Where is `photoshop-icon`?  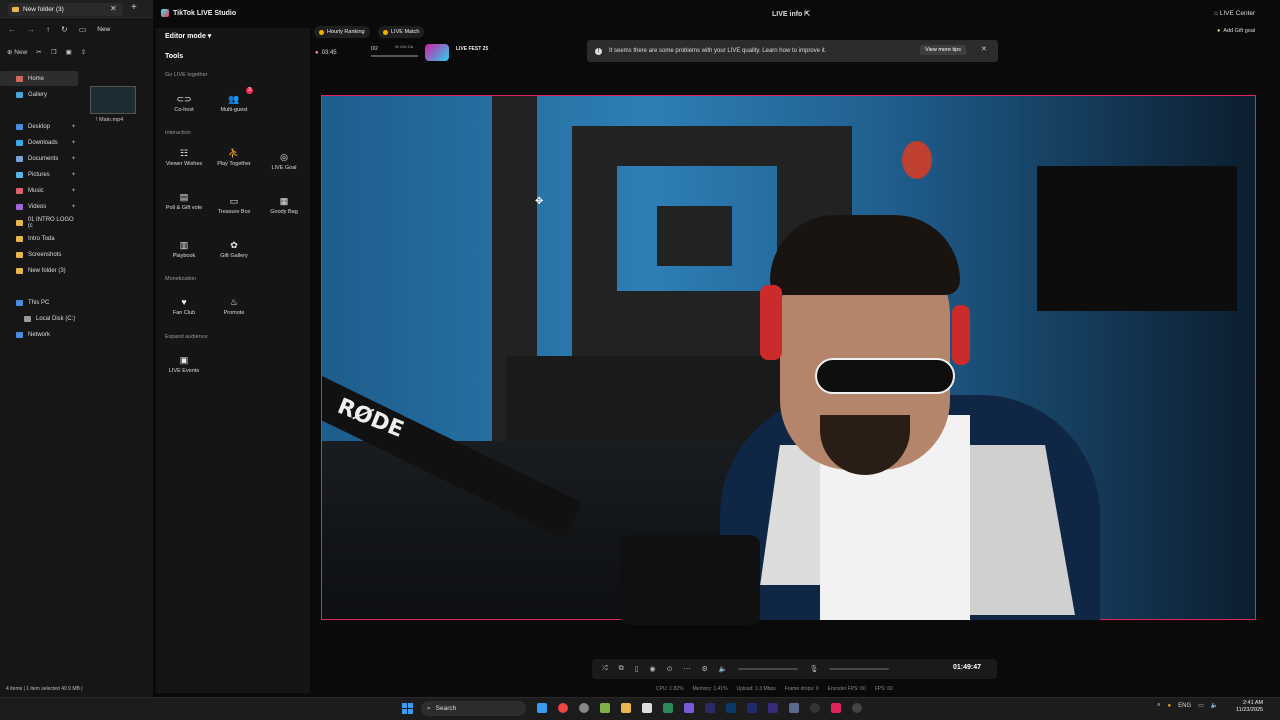 photoshop-icon is located at coordinates (731, 708).